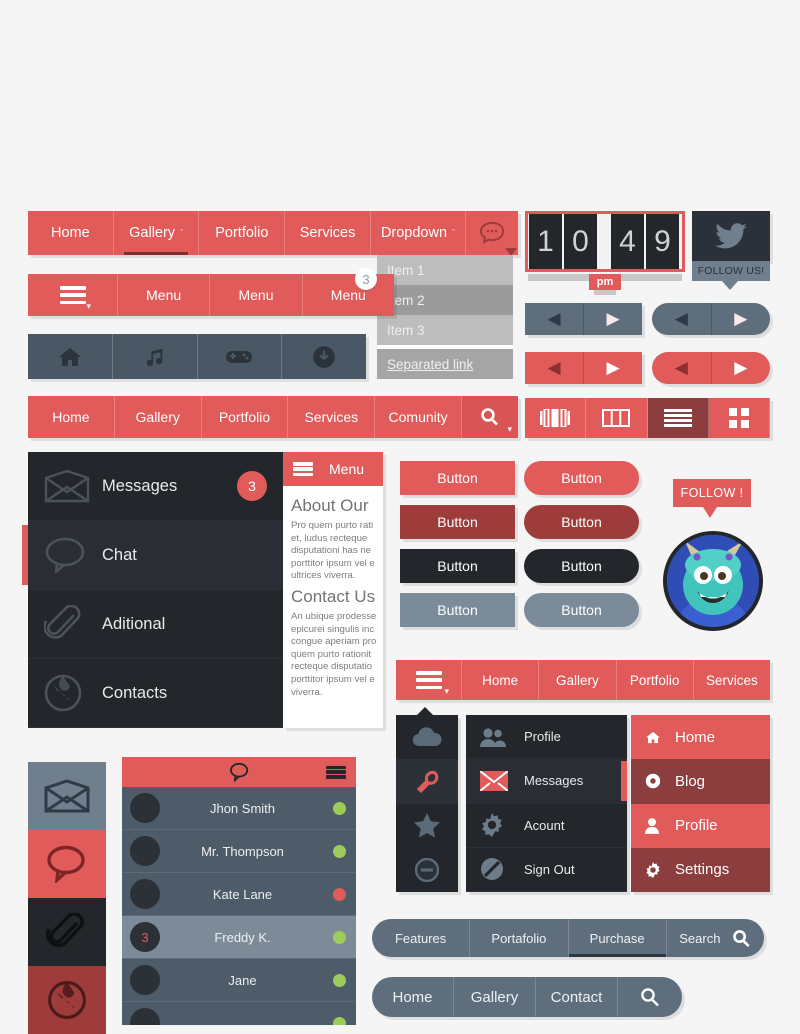  What do you see at coordinates (239, 980) in the screenshot?
I see `contact-row: Jane` at bounding box center [239, 980].